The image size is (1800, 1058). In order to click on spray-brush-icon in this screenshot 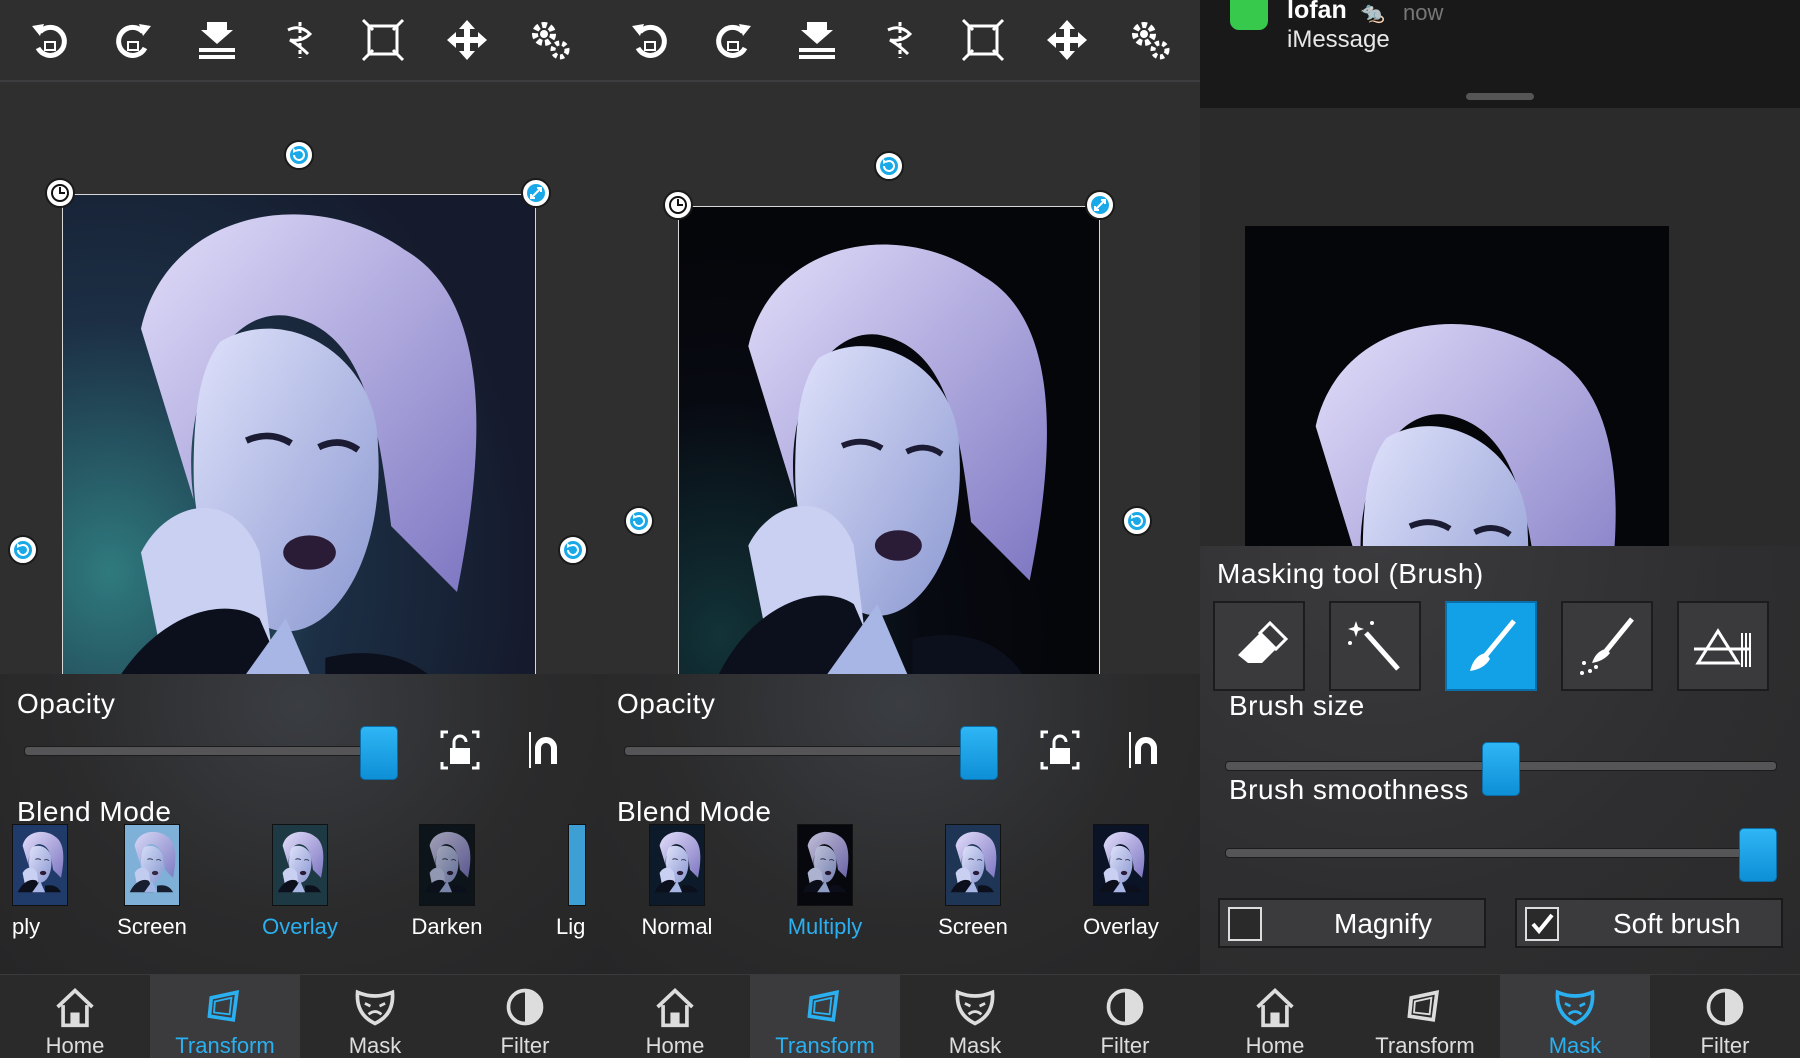, I will do `click(1607, 646)`.